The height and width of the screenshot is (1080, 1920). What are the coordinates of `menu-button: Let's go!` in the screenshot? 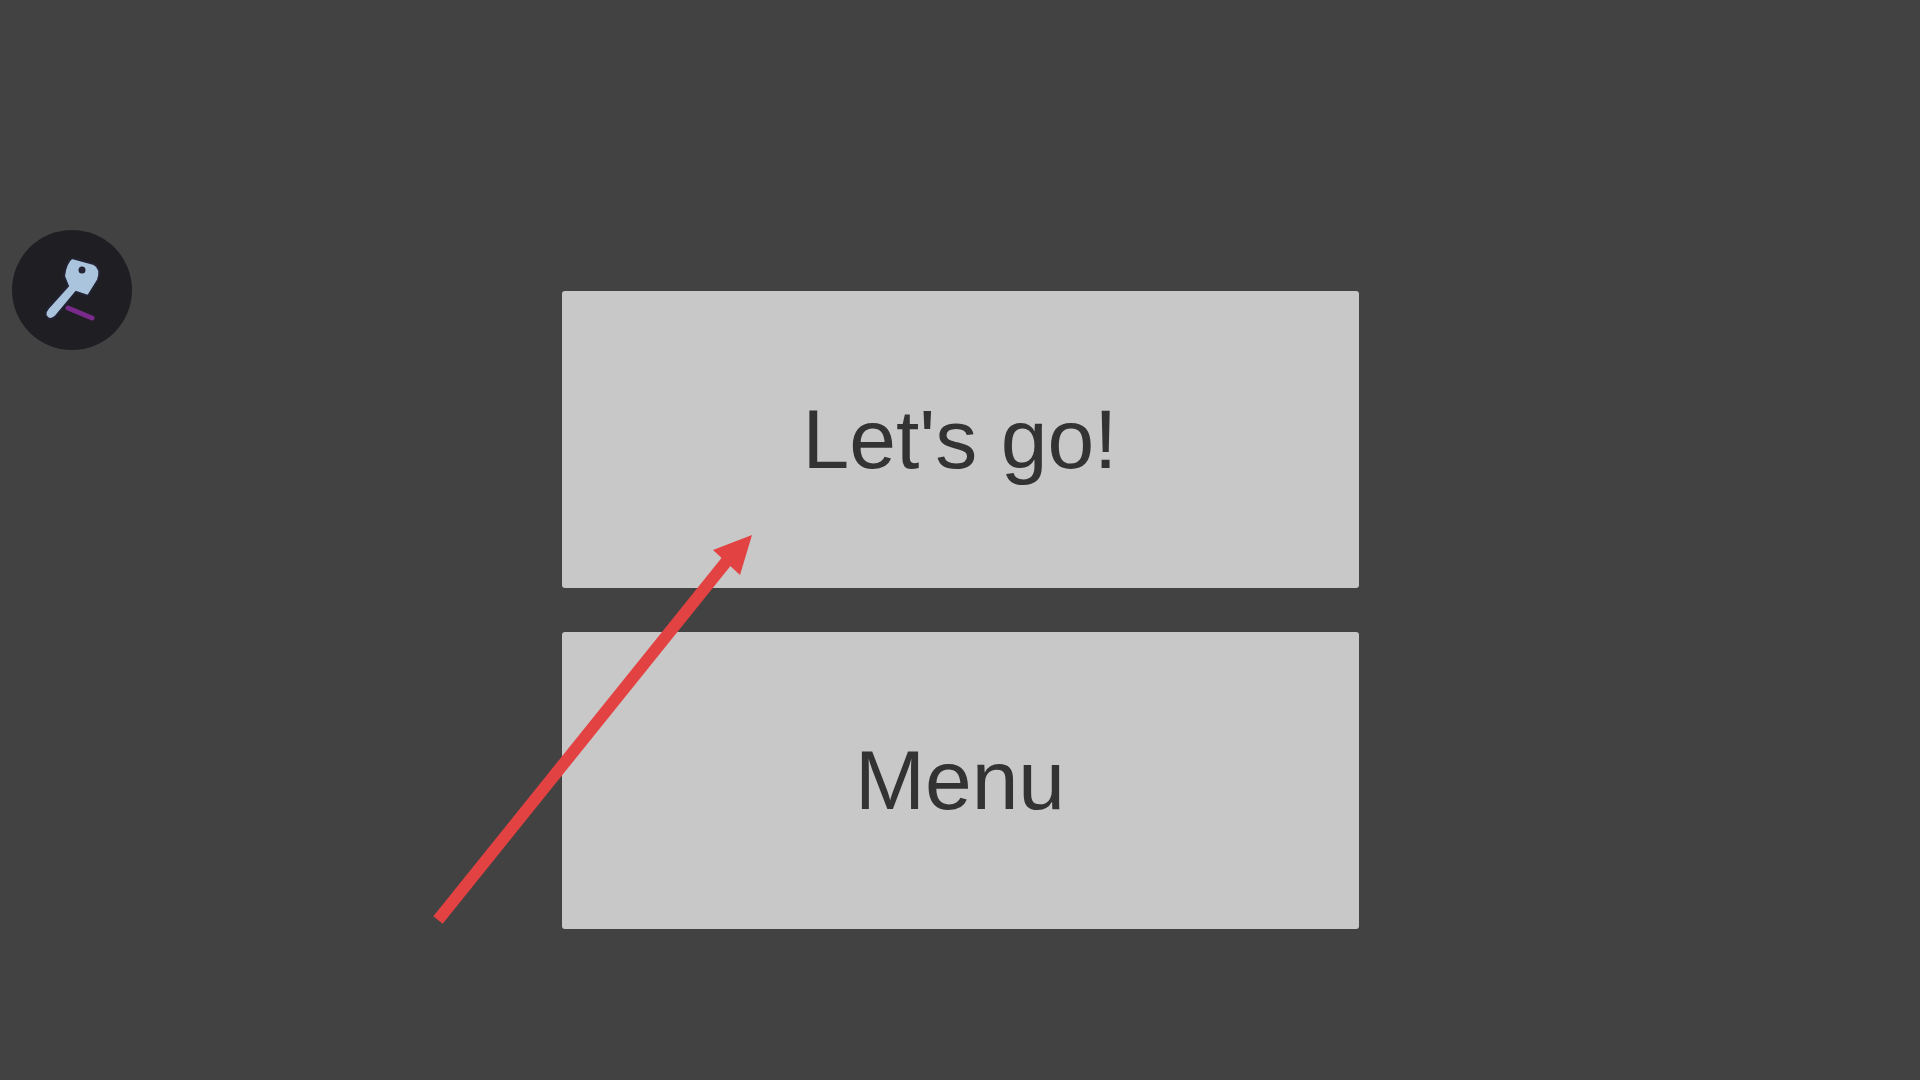 It's located at (960, 439).